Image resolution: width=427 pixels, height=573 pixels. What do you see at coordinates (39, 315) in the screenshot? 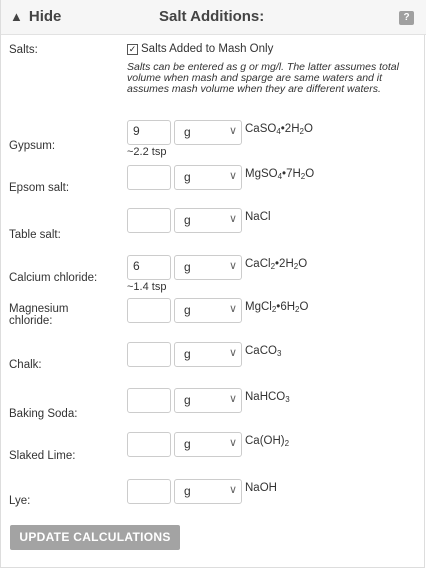
I see `salt-name-label: Magnesium chloride:` at bounding box center [39, 315].